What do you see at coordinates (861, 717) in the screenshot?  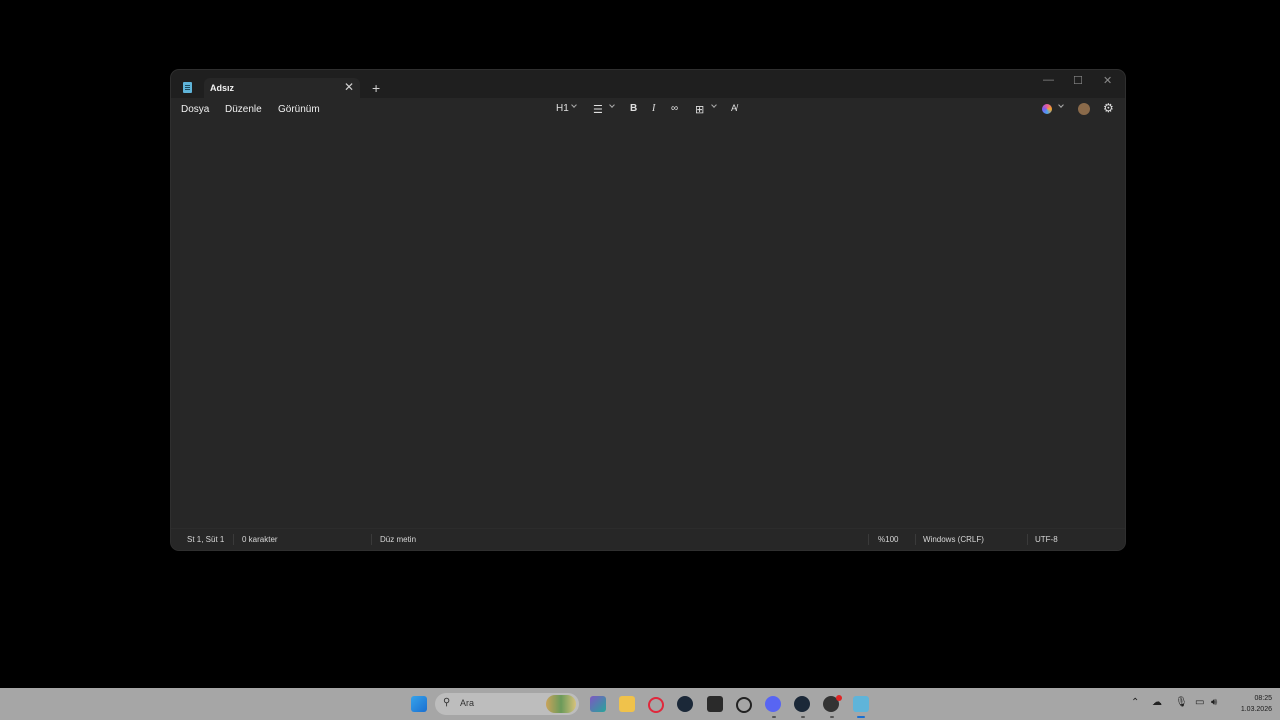 I see `active-indicator` at bounding box center [861, 717].